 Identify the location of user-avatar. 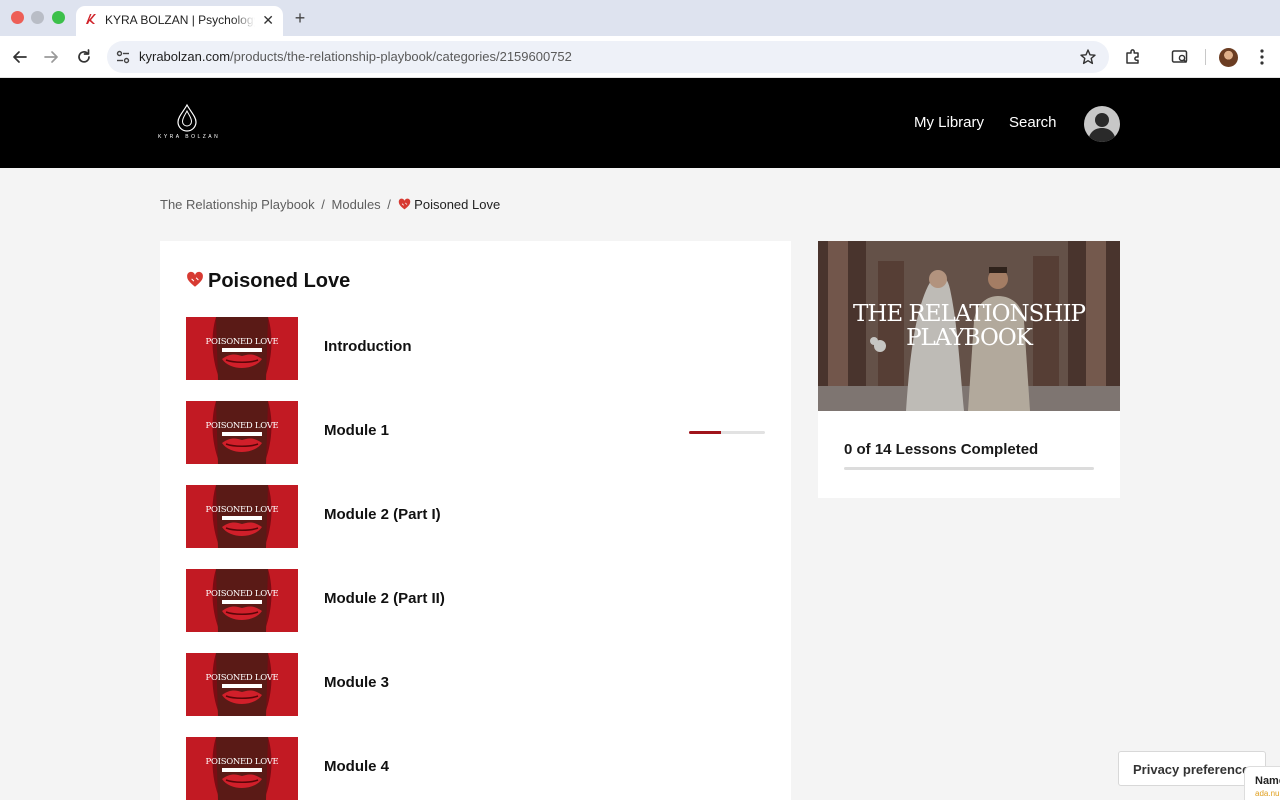
(1102, 124).